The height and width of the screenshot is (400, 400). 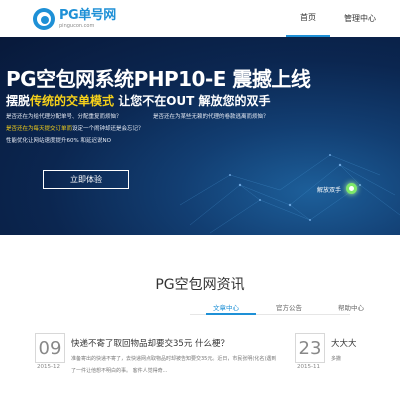 I want to click on tab-help-center: 帮助中心, so click(x=351, y=307).